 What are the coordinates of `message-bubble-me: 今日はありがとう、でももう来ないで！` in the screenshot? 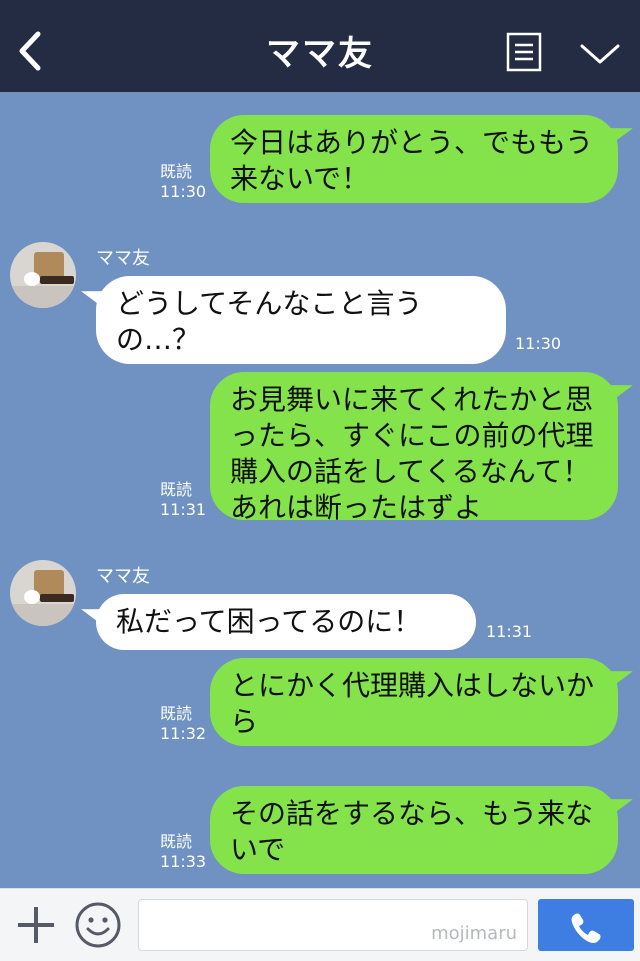 It's located at (414, 159).